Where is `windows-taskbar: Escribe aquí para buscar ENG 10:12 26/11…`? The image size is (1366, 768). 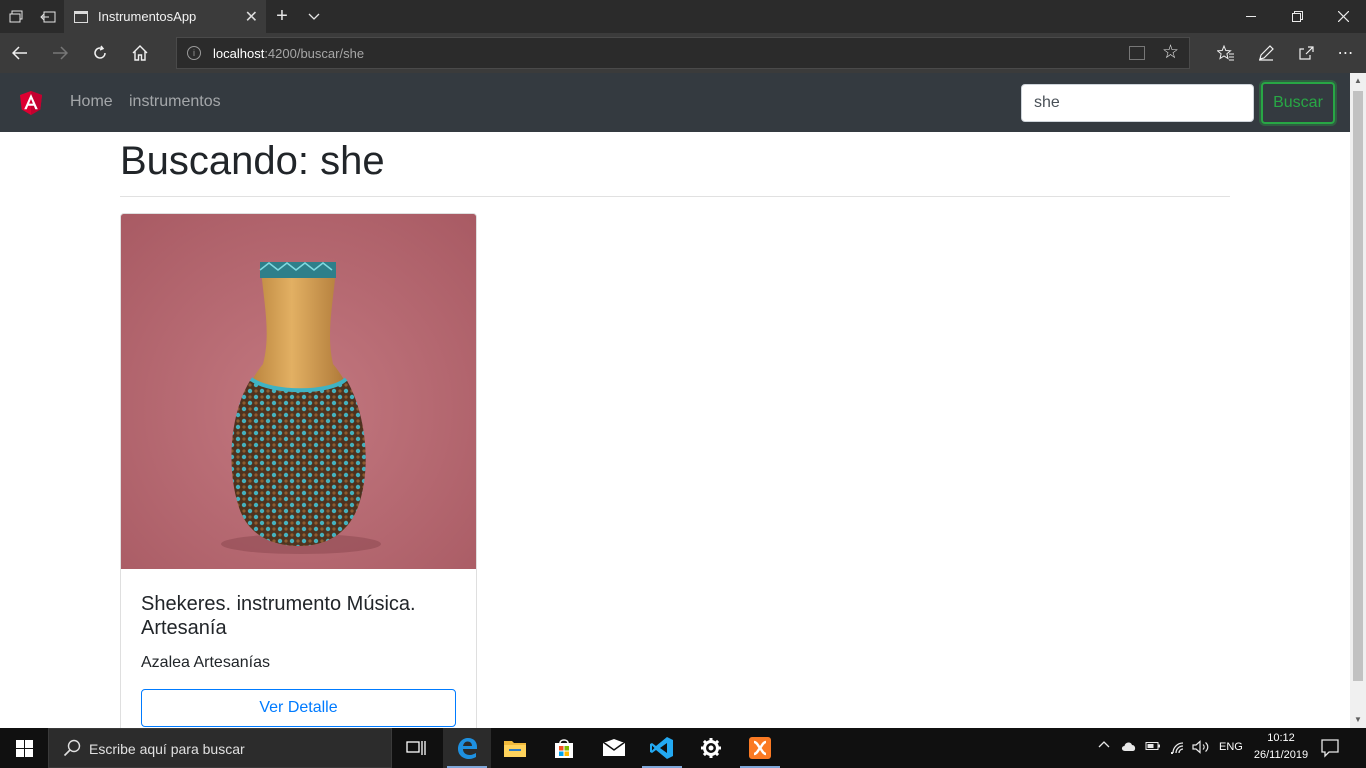 windows-taskbar: Escribe aquí para buscar ENG 10:12 26/11… is located at coordinates (683, 748).